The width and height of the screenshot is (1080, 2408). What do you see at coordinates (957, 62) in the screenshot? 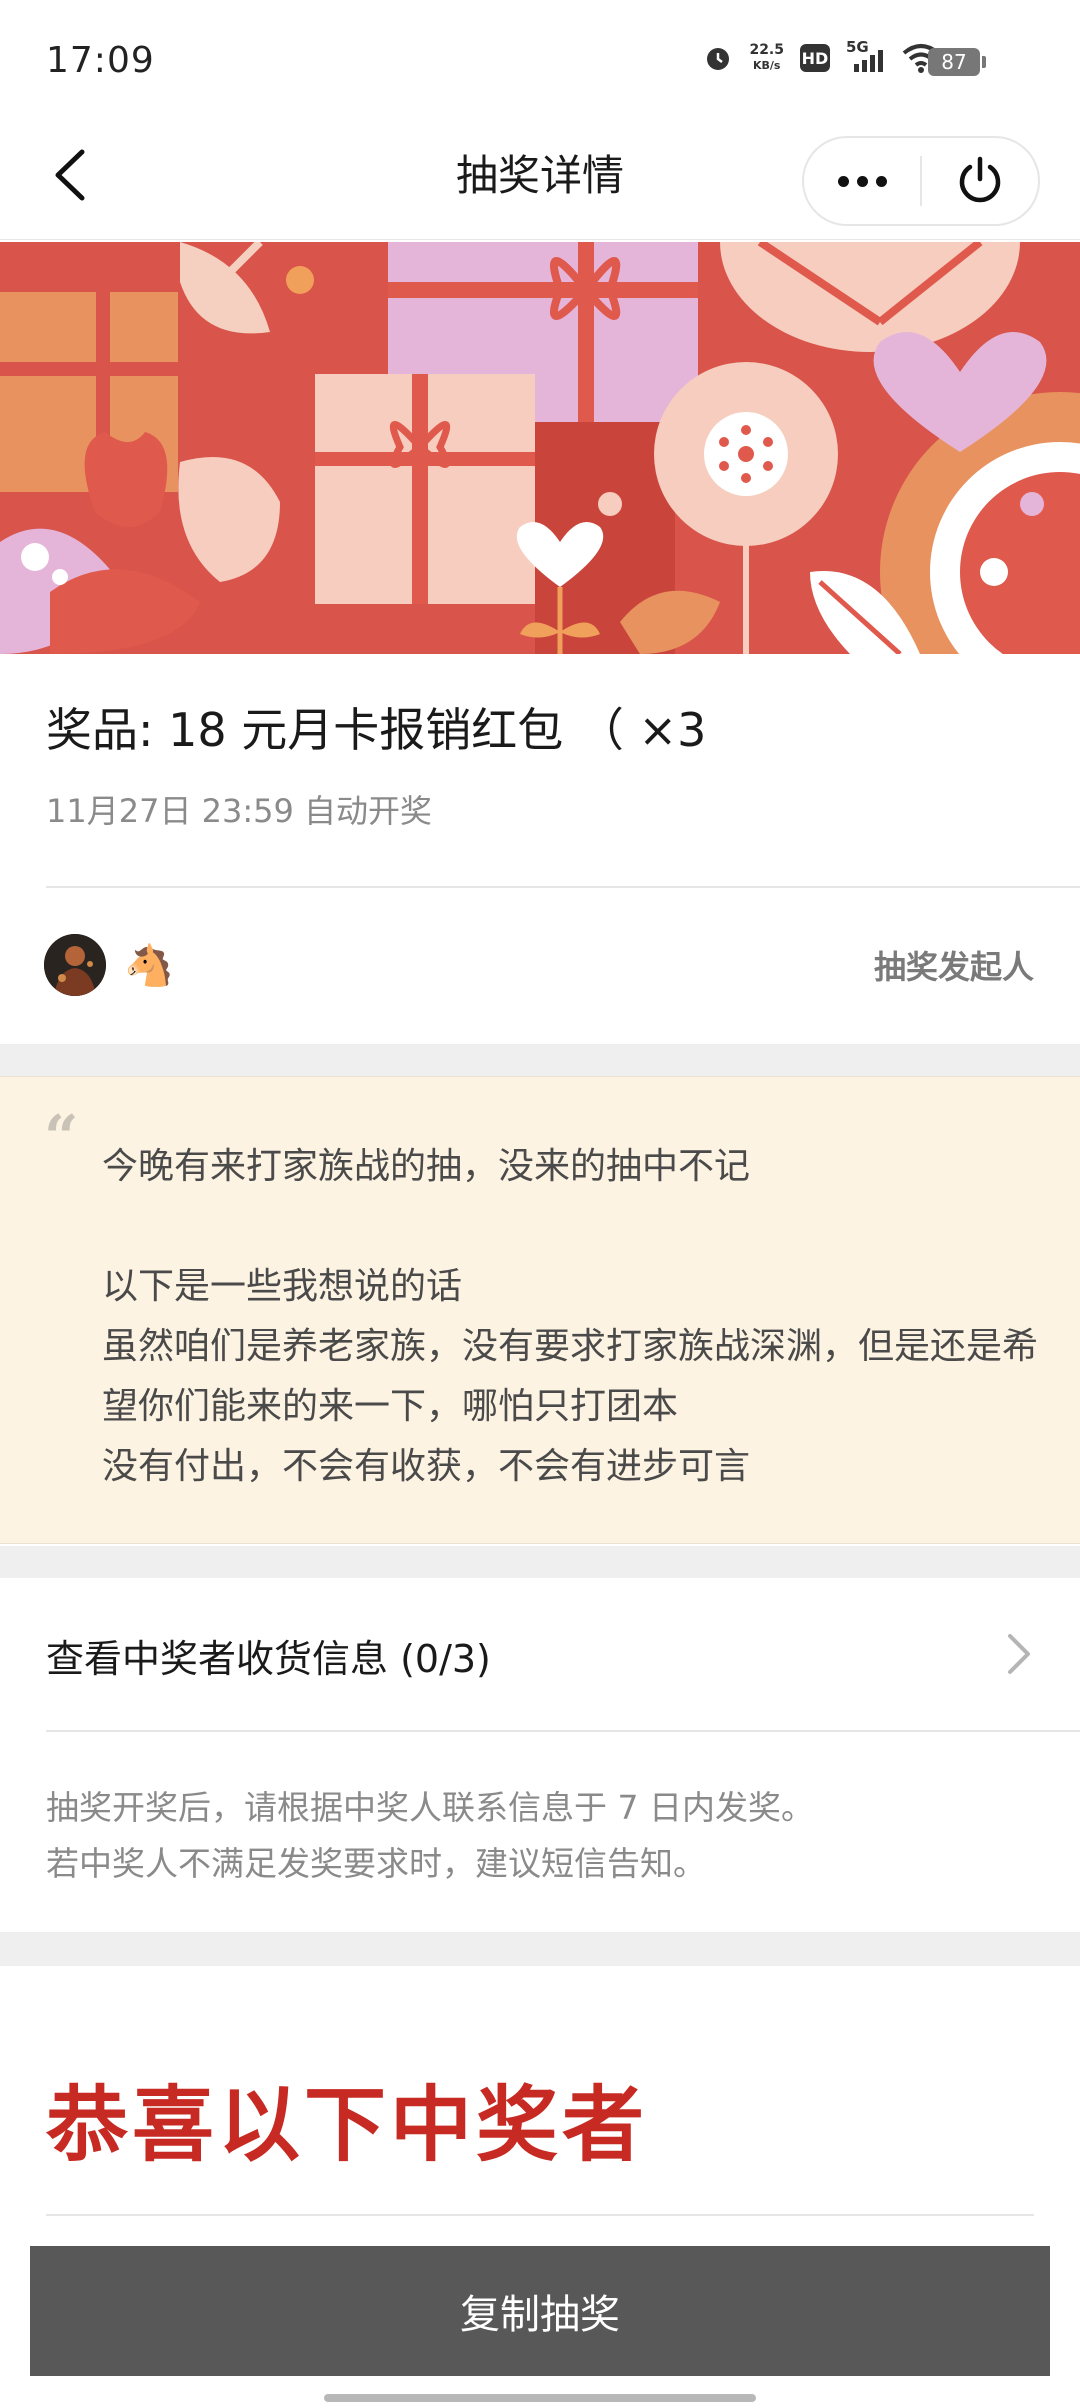
I see `battery-indicator: 87` at bounding box center [957, 62].